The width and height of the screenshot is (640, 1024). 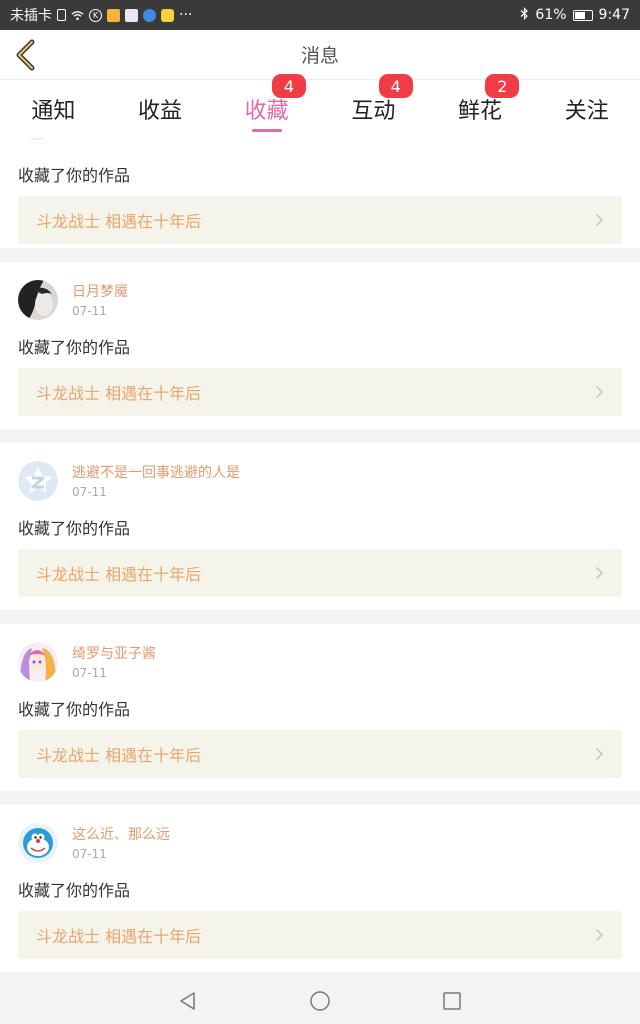 I want to click on nav-recents-button, so click(x=452, y=1001).